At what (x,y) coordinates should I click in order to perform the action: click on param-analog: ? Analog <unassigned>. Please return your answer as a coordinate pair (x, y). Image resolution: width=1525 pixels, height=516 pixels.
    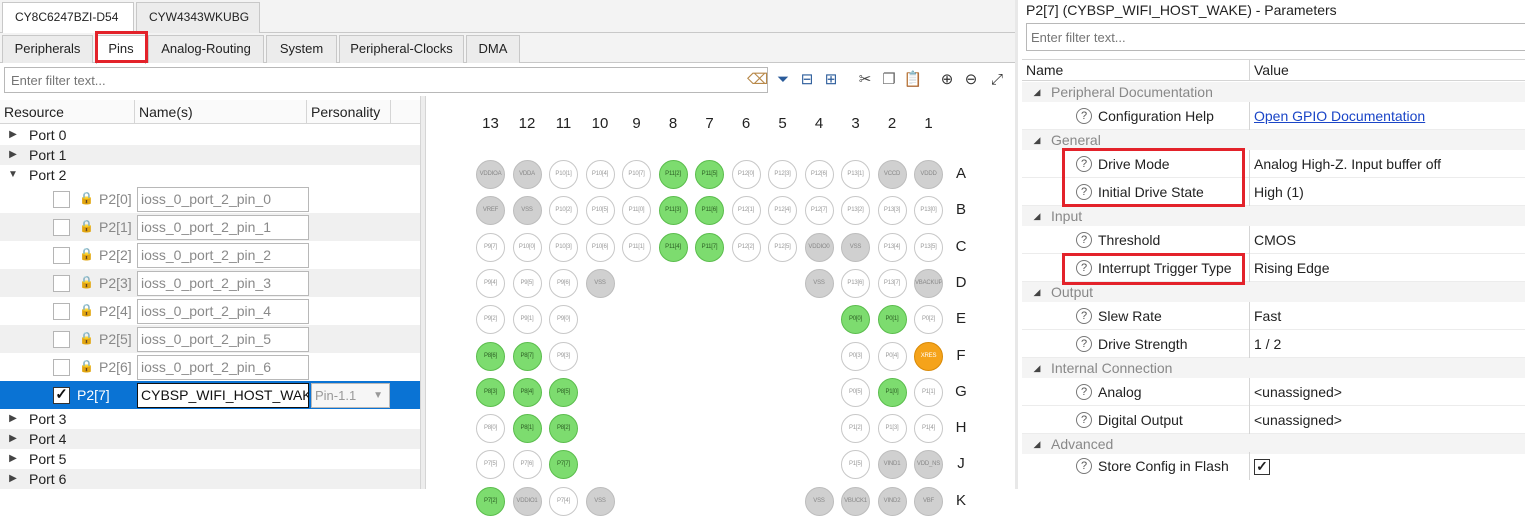
    Looking at the image, I should click on (1273, 392).